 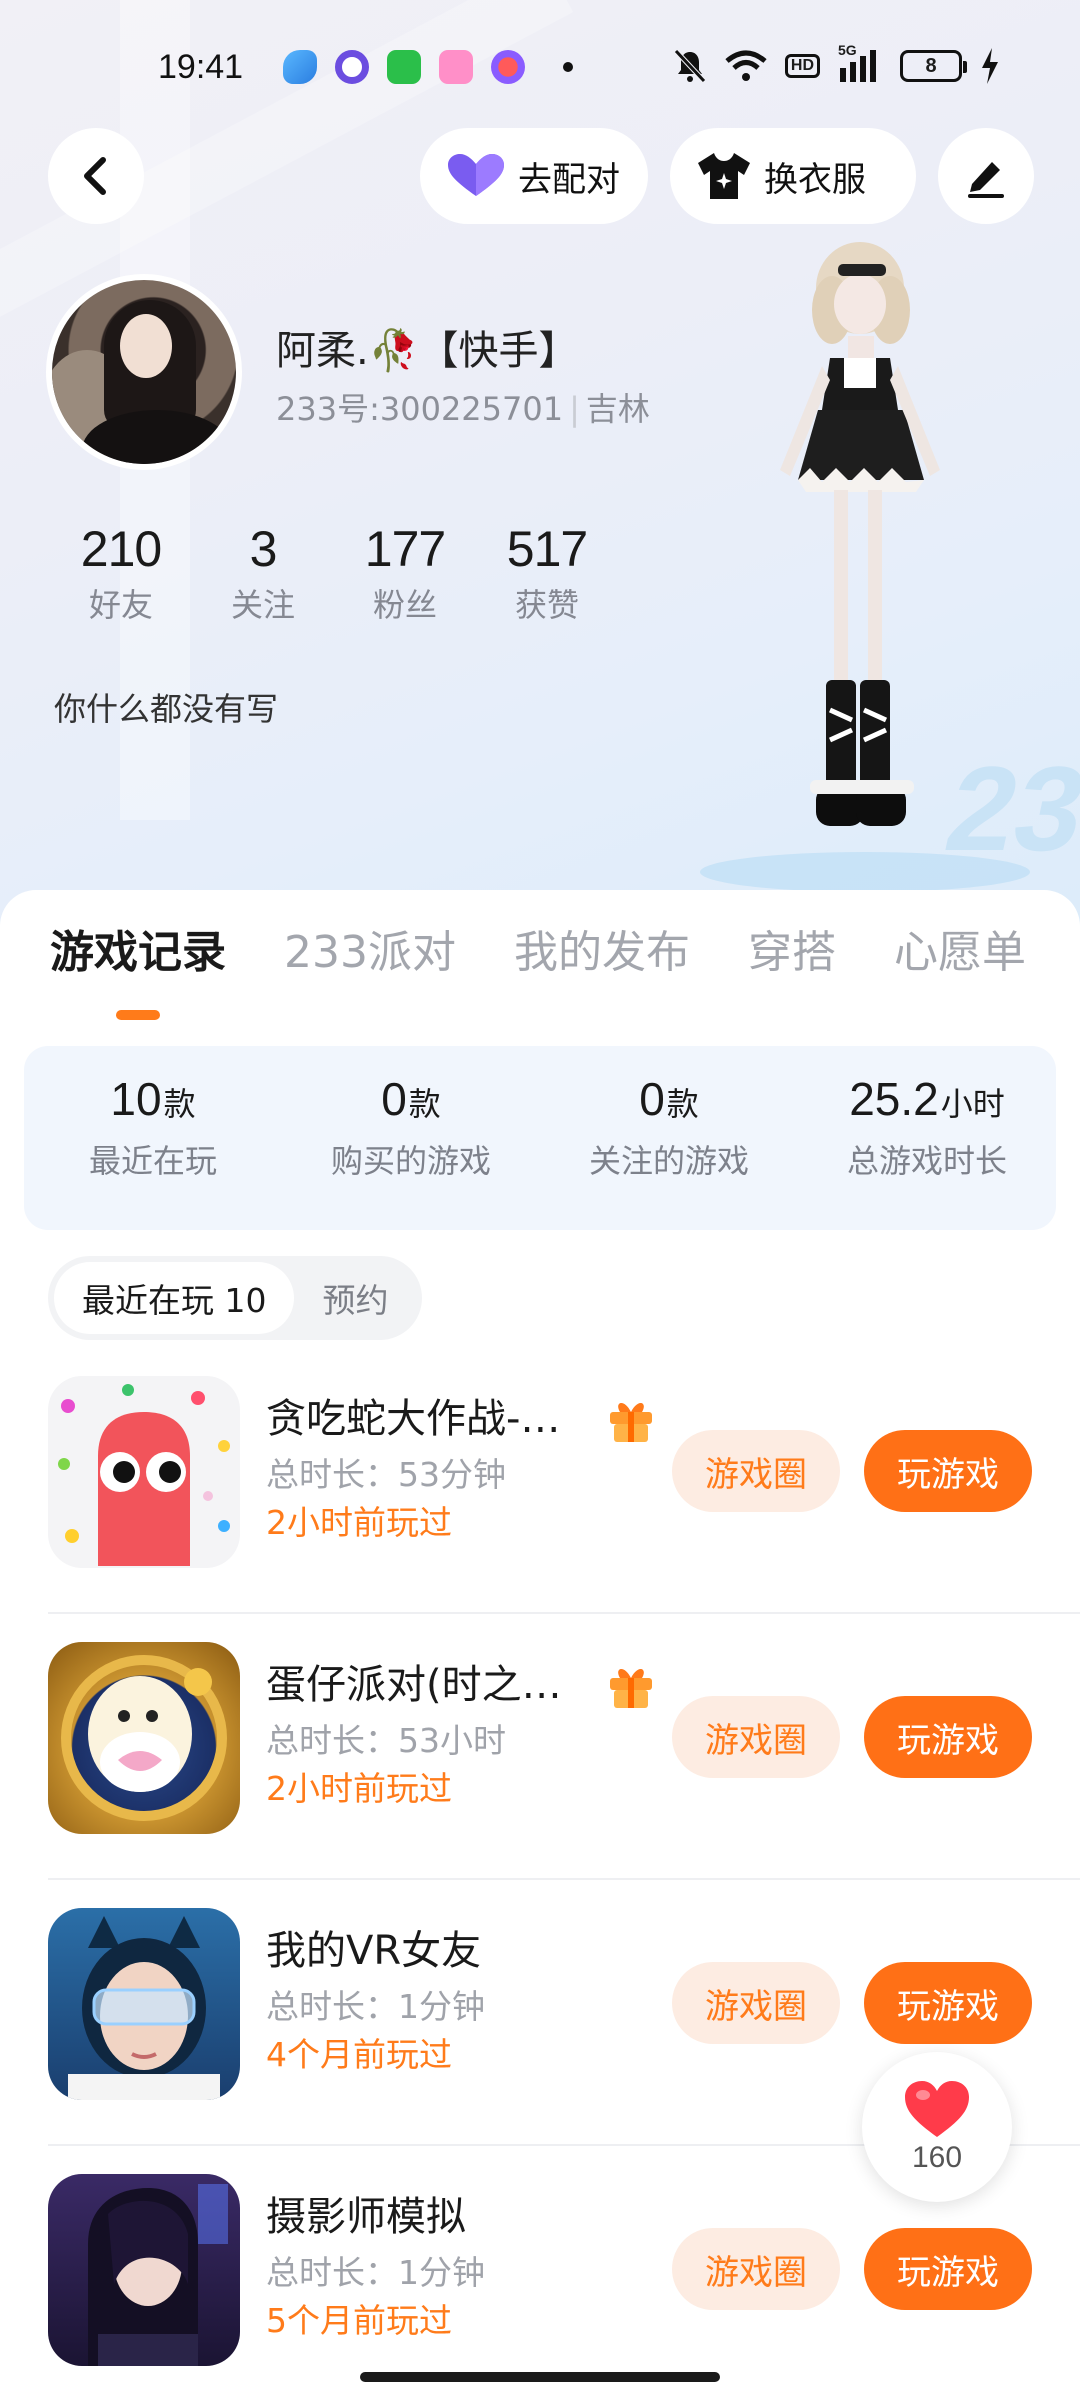 What do you see at coordinates (690, 66) in the screenshot?
I see `mute-bell-icon` at bounding box center [690, 66].